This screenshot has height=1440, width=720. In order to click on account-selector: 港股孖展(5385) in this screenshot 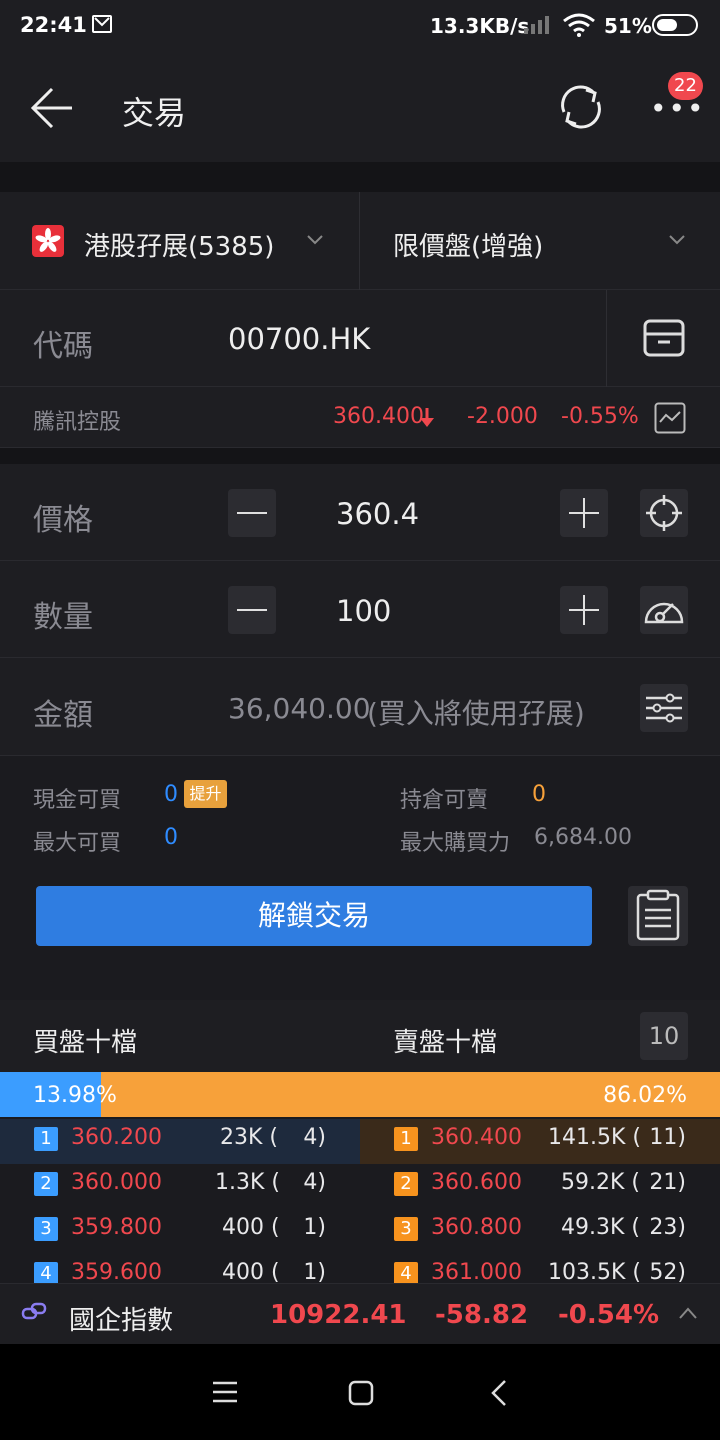, I will do `click(180, 241)`.